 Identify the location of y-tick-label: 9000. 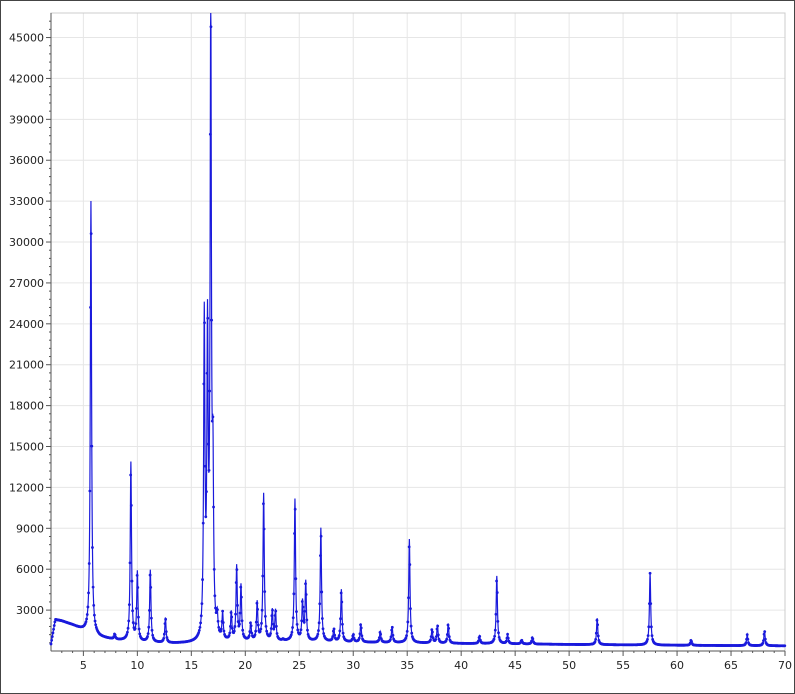
(30, 528).